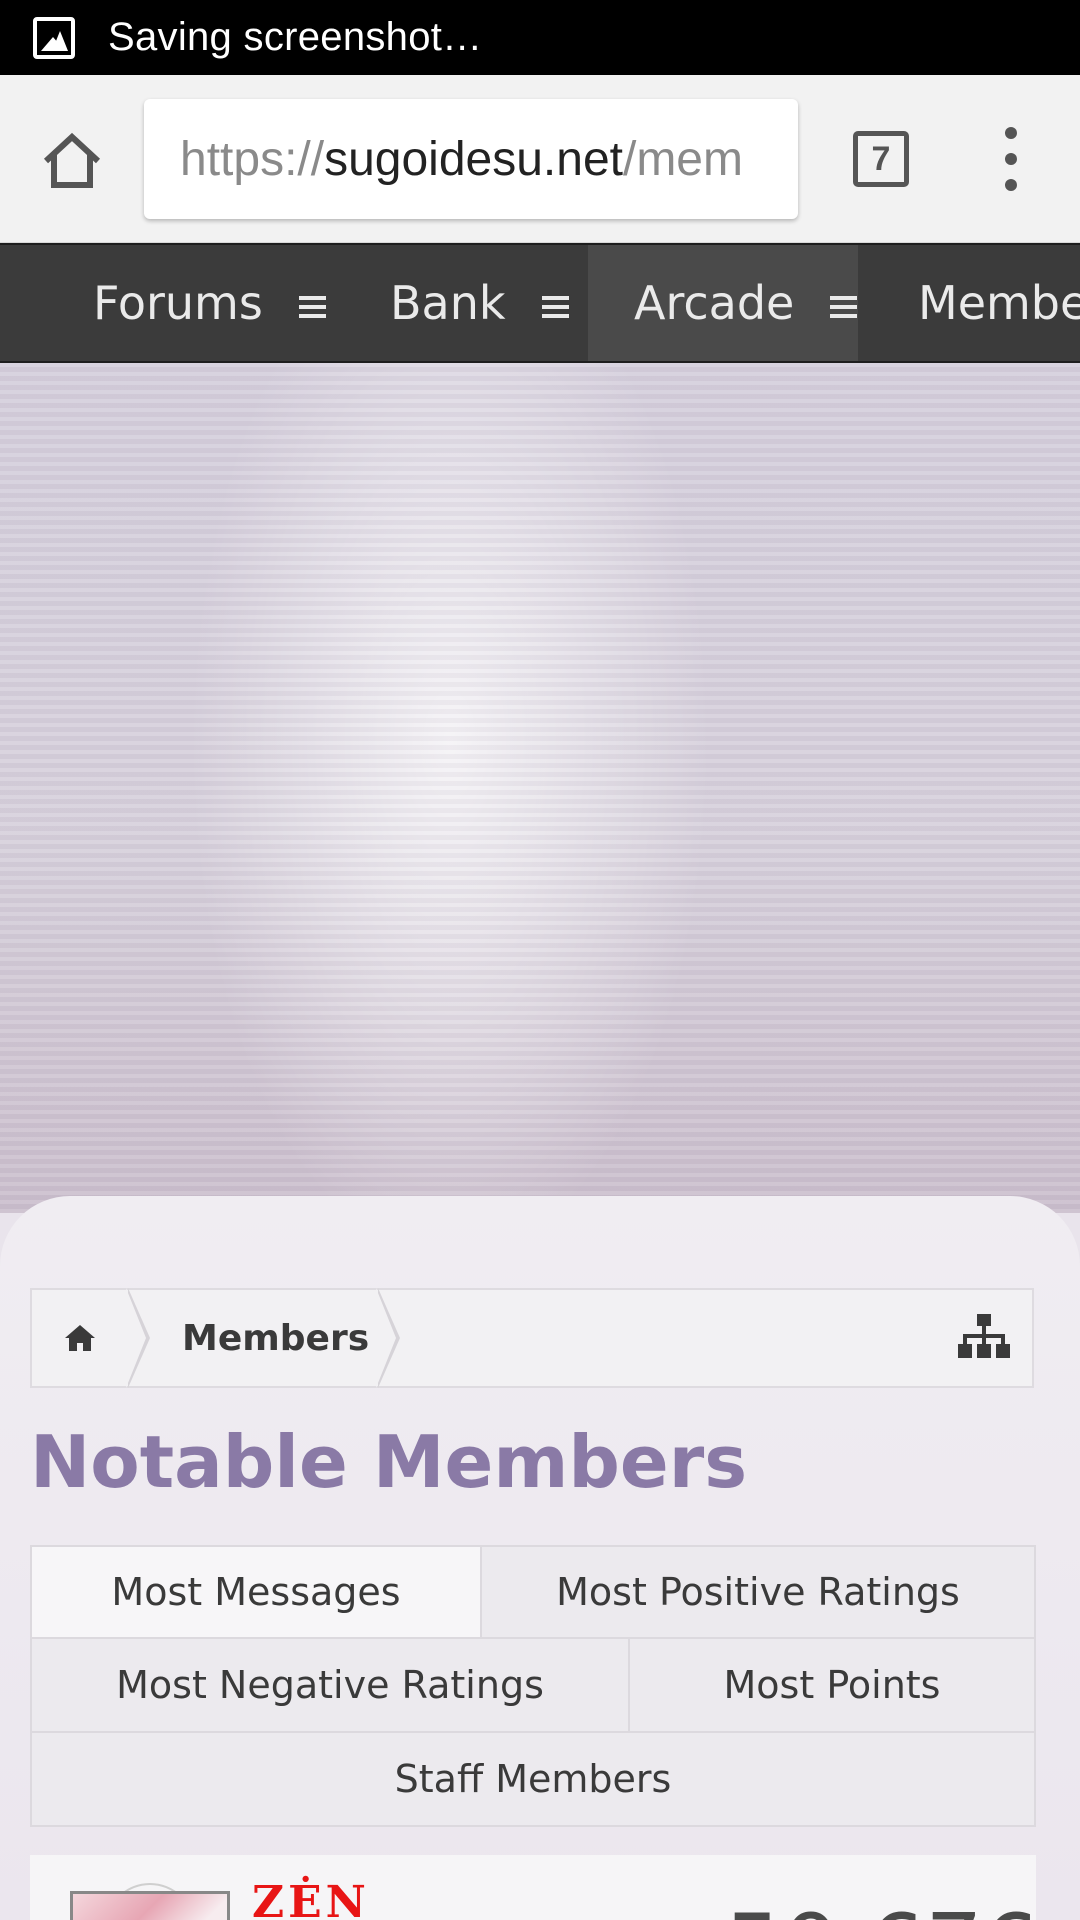  What do you see at coordinates (714, 303) in the screenshot?
I see `nav-item-label: Arcade` at bounding box center [714, 303].